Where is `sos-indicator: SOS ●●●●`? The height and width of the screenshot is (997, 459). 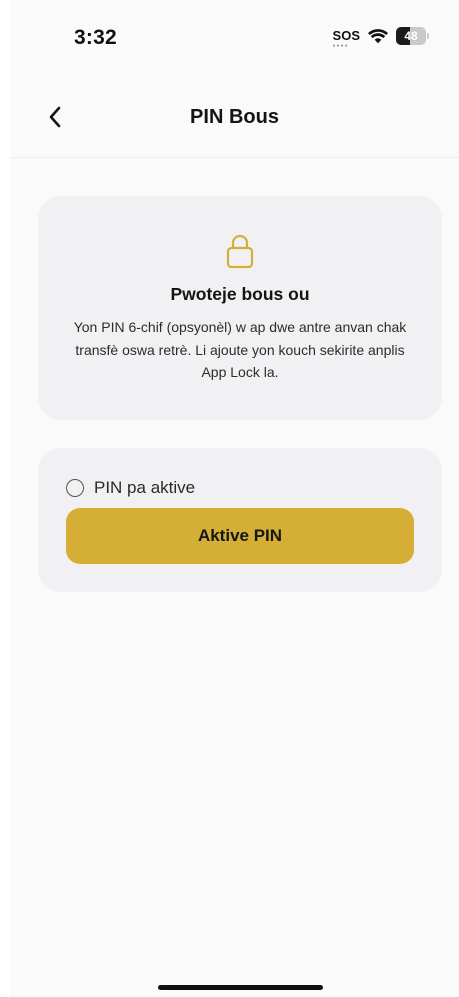
sos-indicator: SOS ●●●● is located at coordinates (346, 38).